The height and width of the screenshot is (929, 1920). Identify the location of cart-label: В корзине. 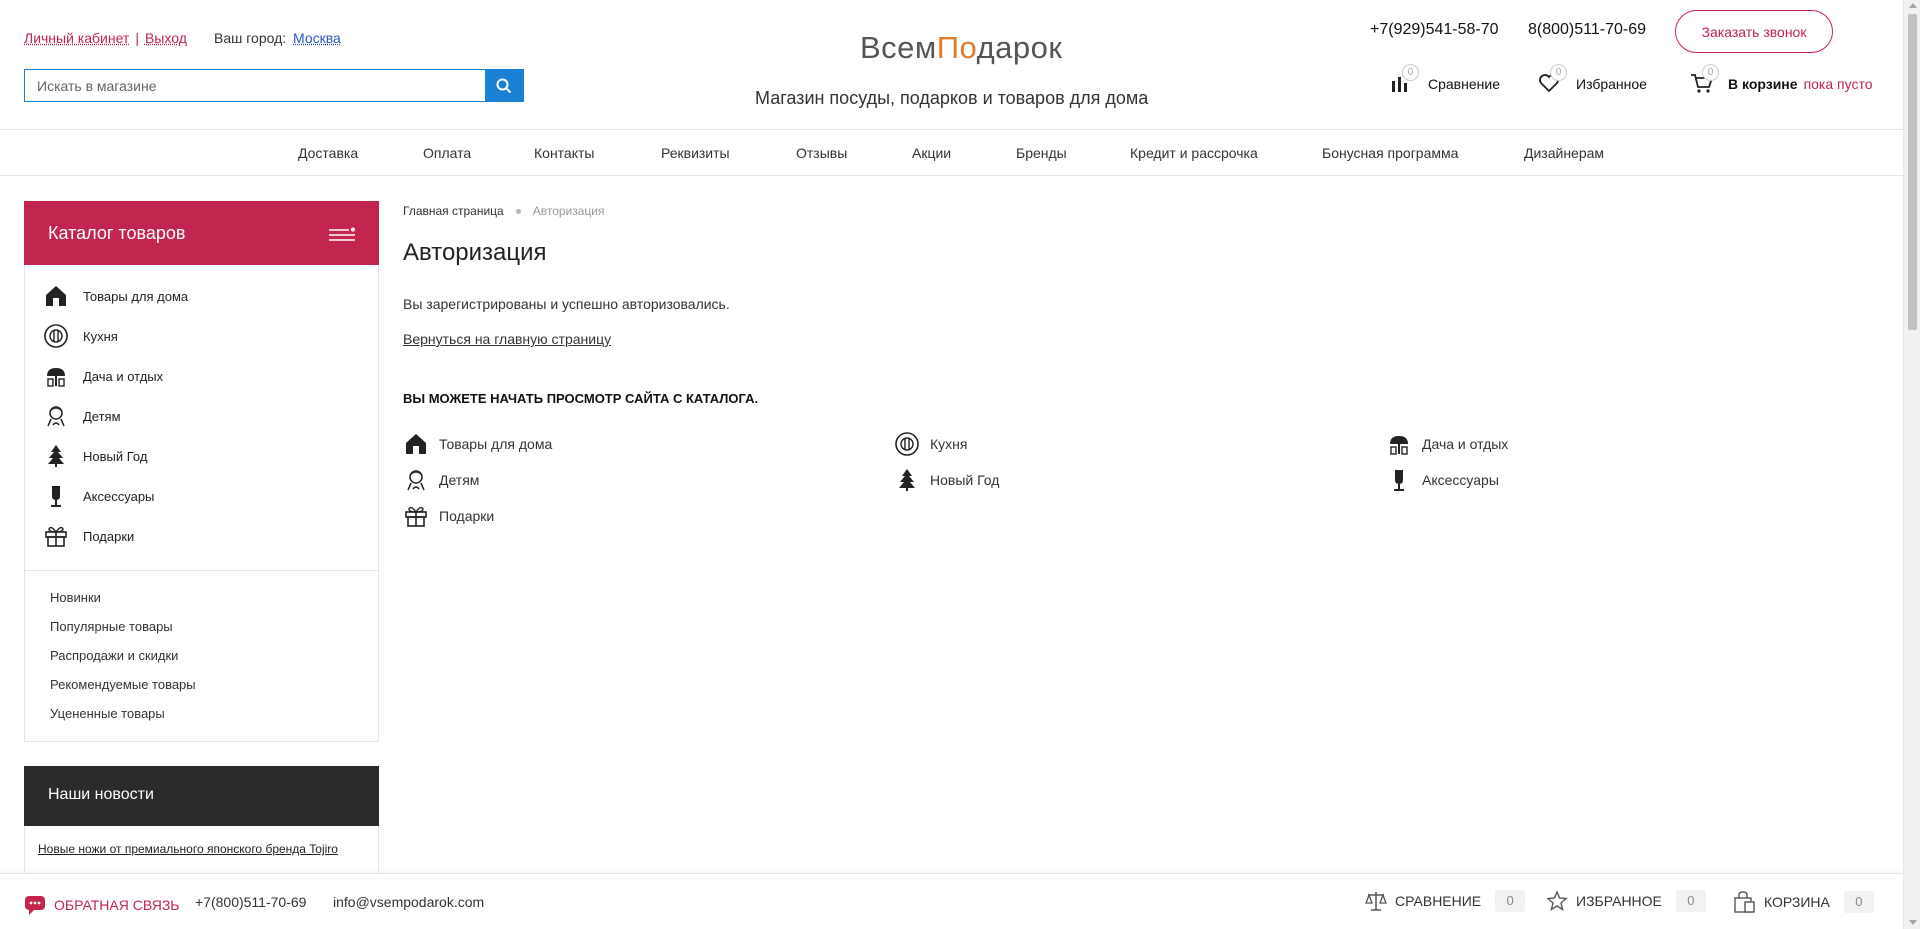
(1763, 84).